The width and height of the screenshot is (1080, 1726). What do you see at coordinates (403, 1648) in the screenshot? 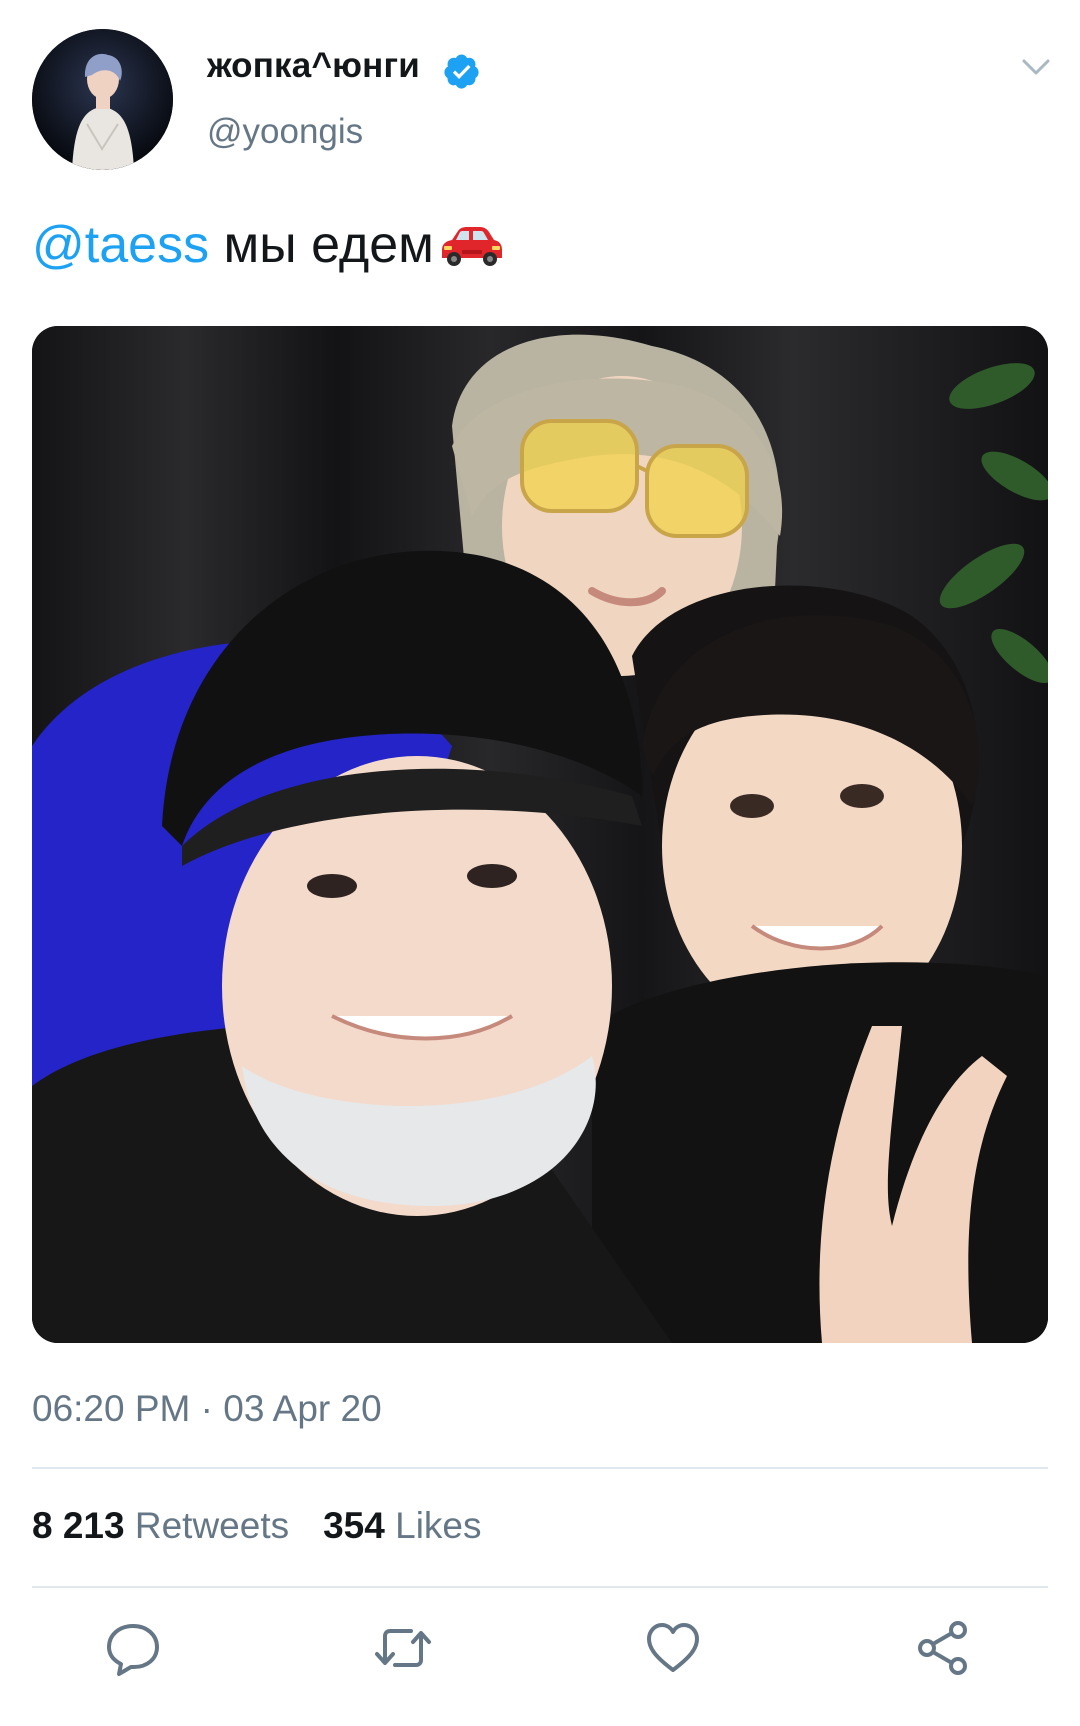
I see `retweet-icon` at bounding box center [403, 1648].